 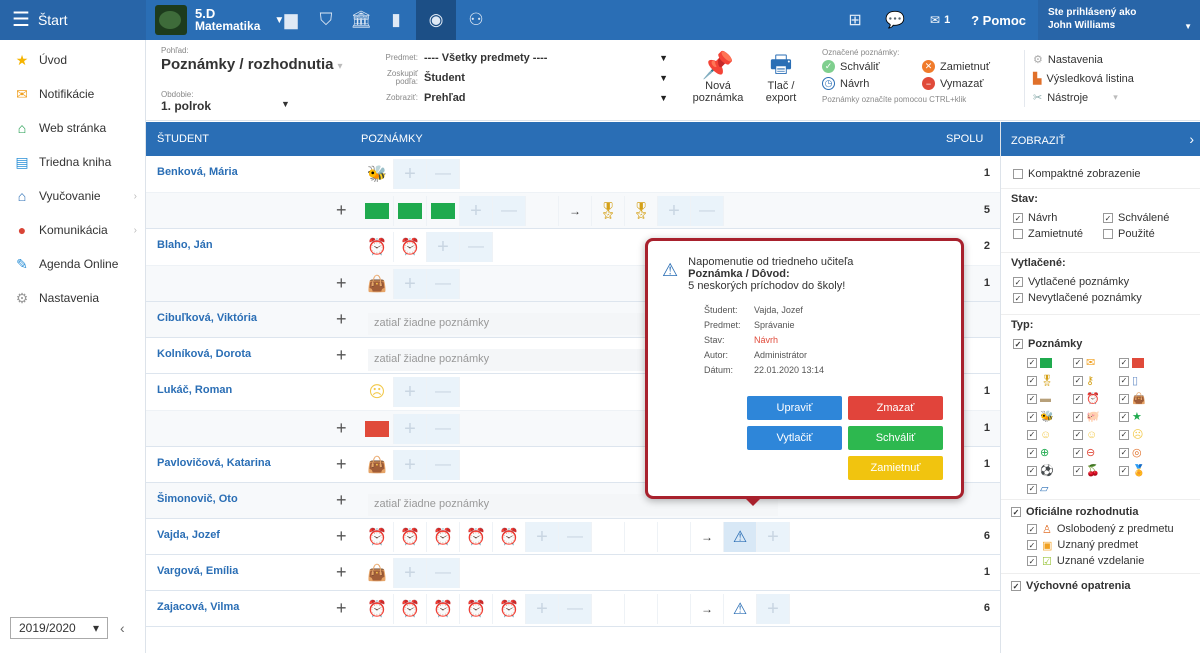 I want to click on draft-marked-button: ◷ Návrh, so click(x=872, y=83).